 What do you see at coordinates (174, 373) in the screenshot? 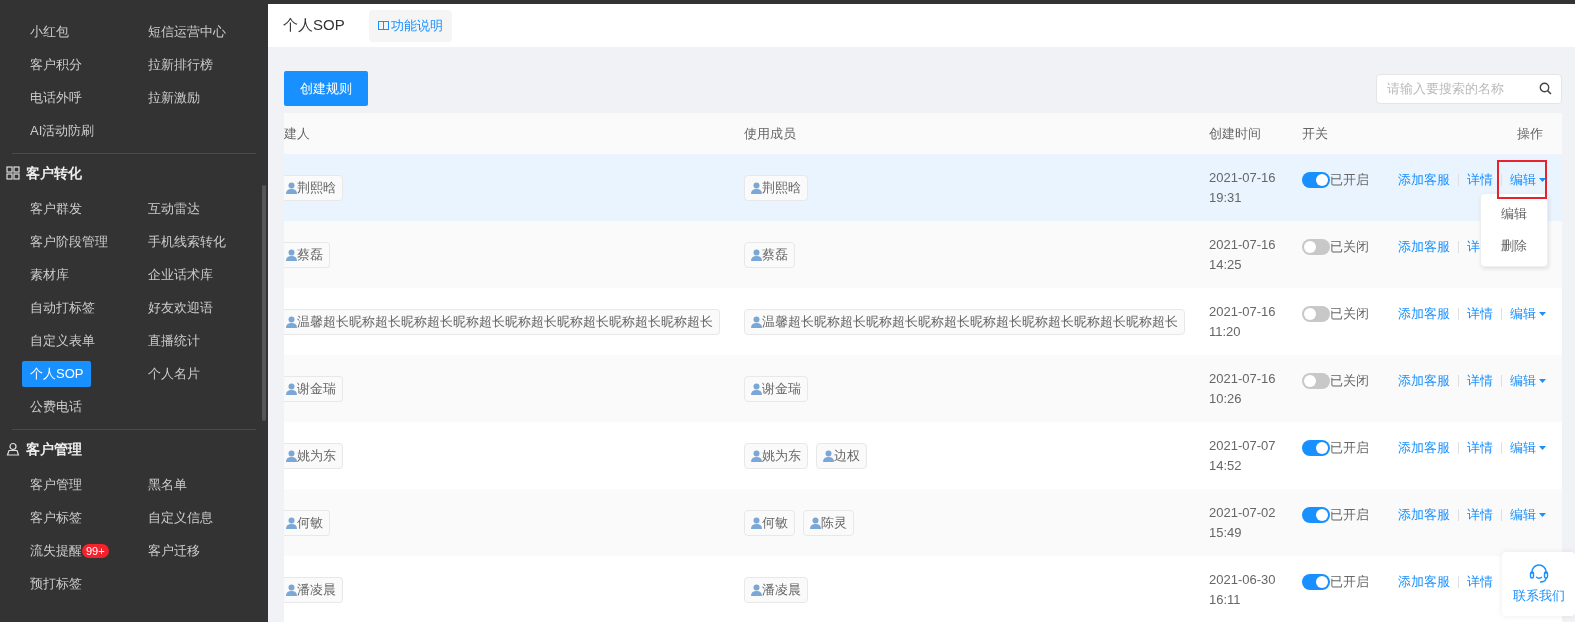
I see `sidebar-item: 个人名片` at bounding box center [174, 373].